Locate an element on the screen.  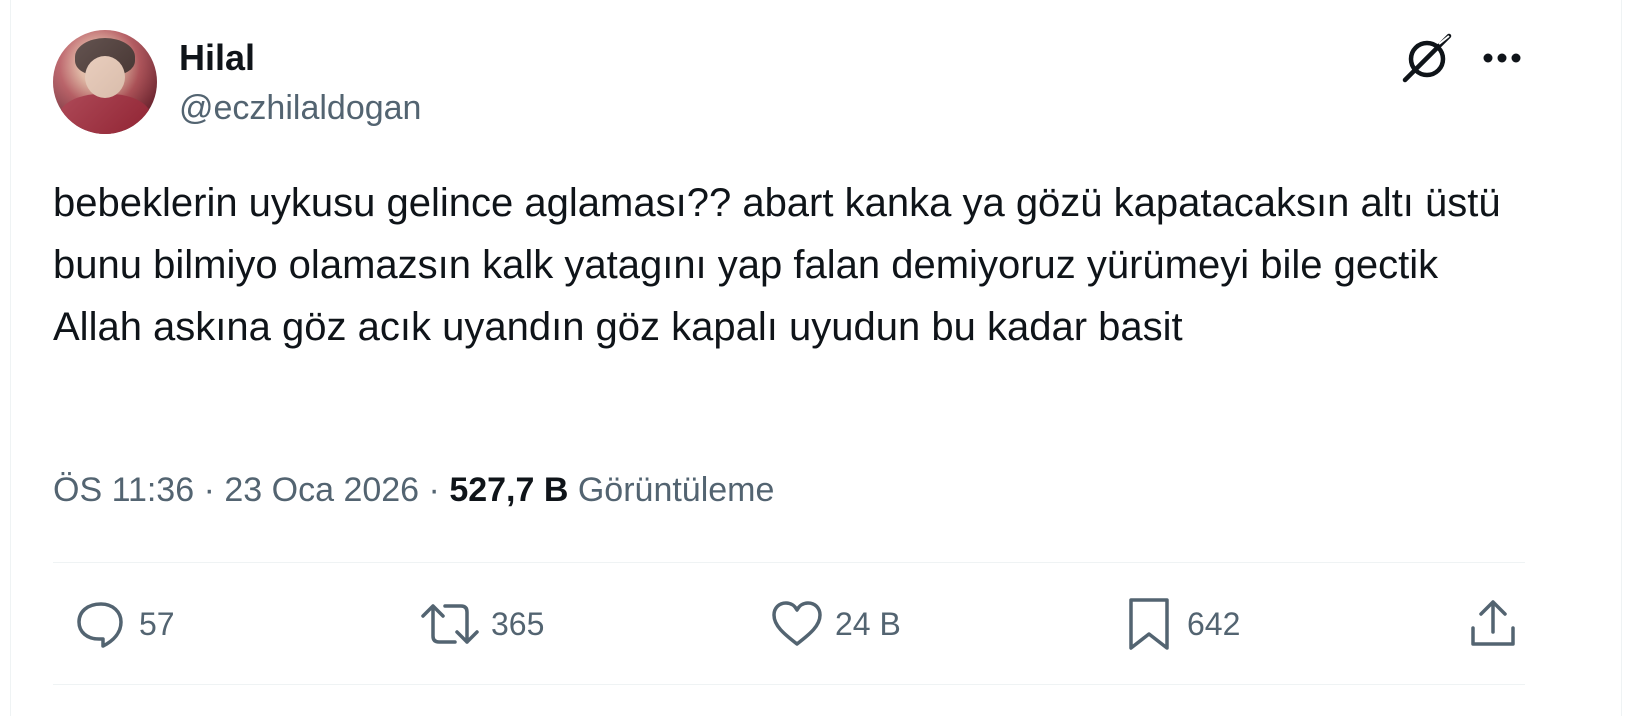
like-count: 24 B is located at coordinates (868, 624).